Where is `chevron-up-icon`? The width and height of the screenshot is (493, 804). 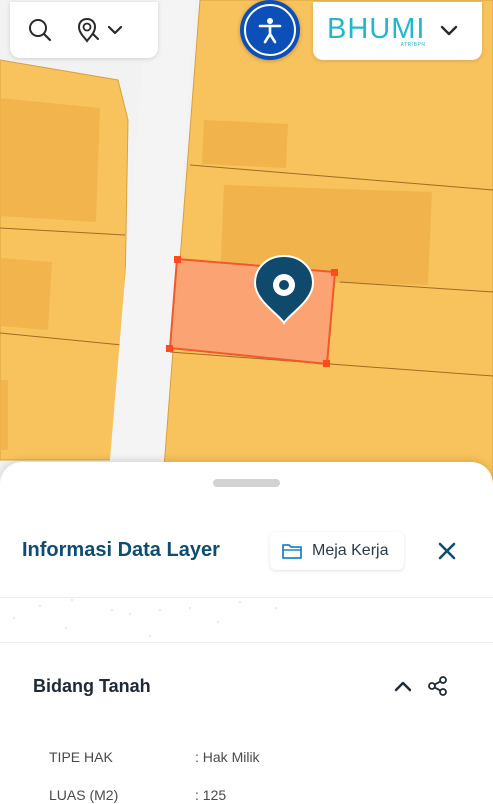
chevron-up-icon is located at coordinates (403, 686).